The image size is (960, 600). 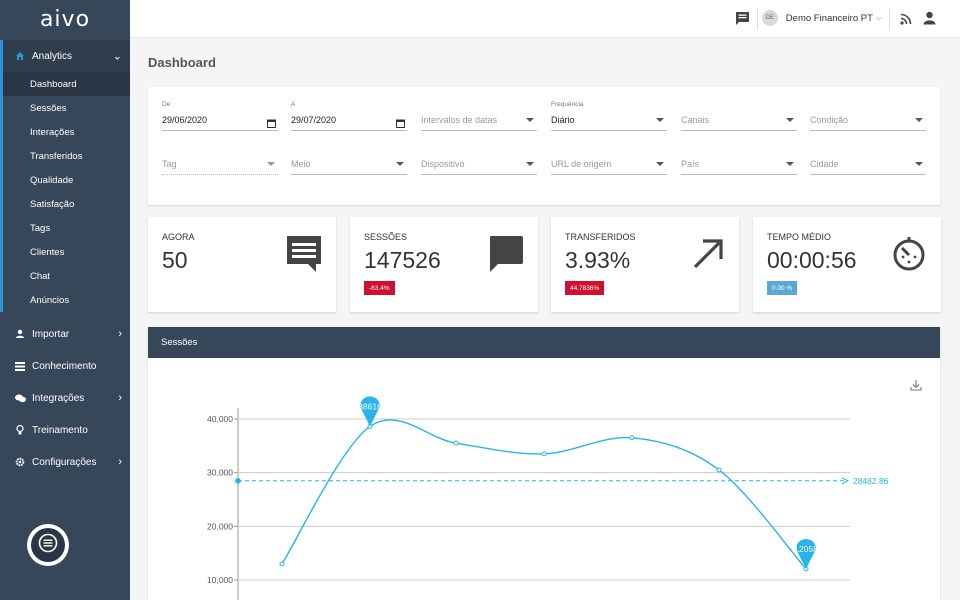 What do you see at coordinates (220, 580) in the screenshot?
I see `y-tick-label: 10,000` at bounding box center [220, 580].